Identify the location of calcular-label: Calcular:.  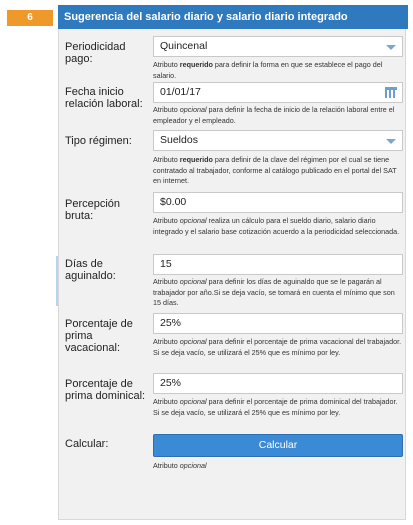
(87, 444).